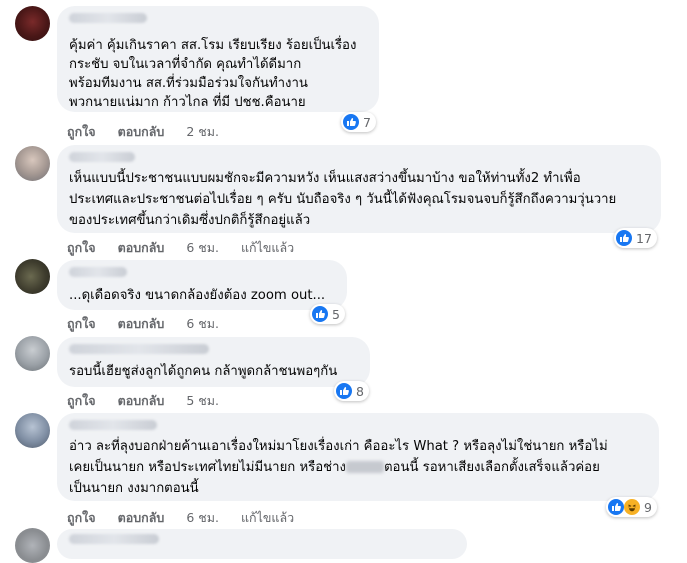 The image size is (687, 563). Describe the element at coordinates (187, 102) in the screenshot. I see `comment-text-line: พวกนายแน่มาก ก้าวไกล ที่มี ปชช.คือนาย` at that location.